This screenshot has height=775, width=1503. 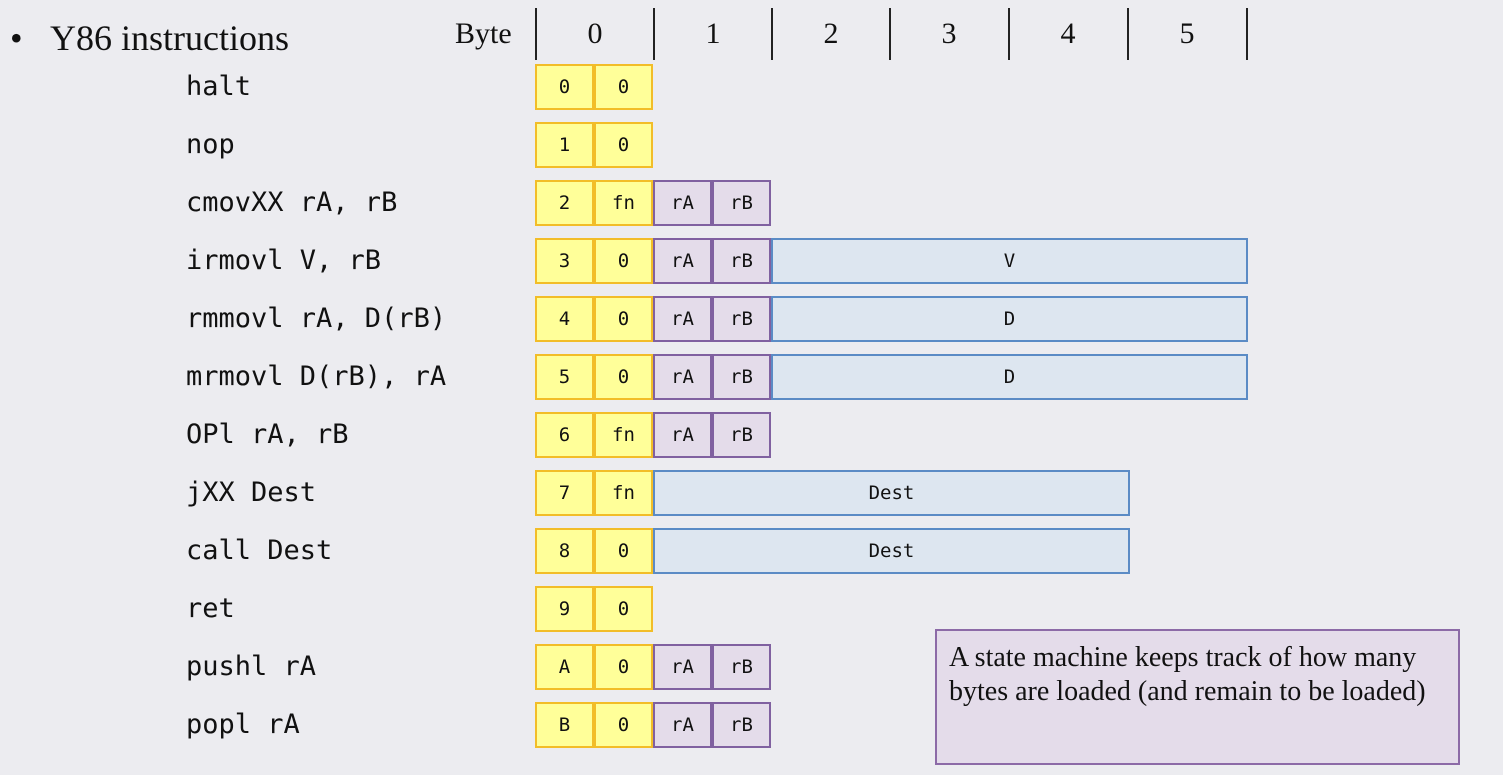 I want to click on instruction-popl: popl rA, so click(x=243, y=724).